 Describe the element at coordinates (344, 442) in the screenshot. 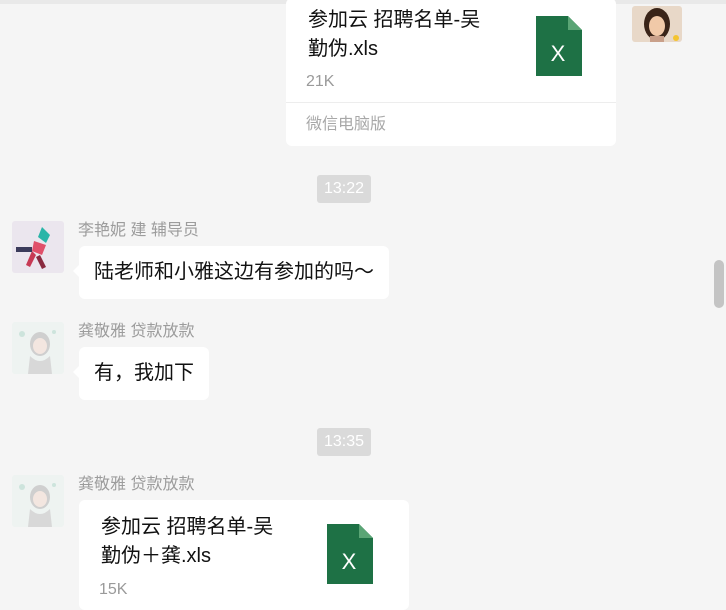

I see `timestamp: 13:35` at that location.